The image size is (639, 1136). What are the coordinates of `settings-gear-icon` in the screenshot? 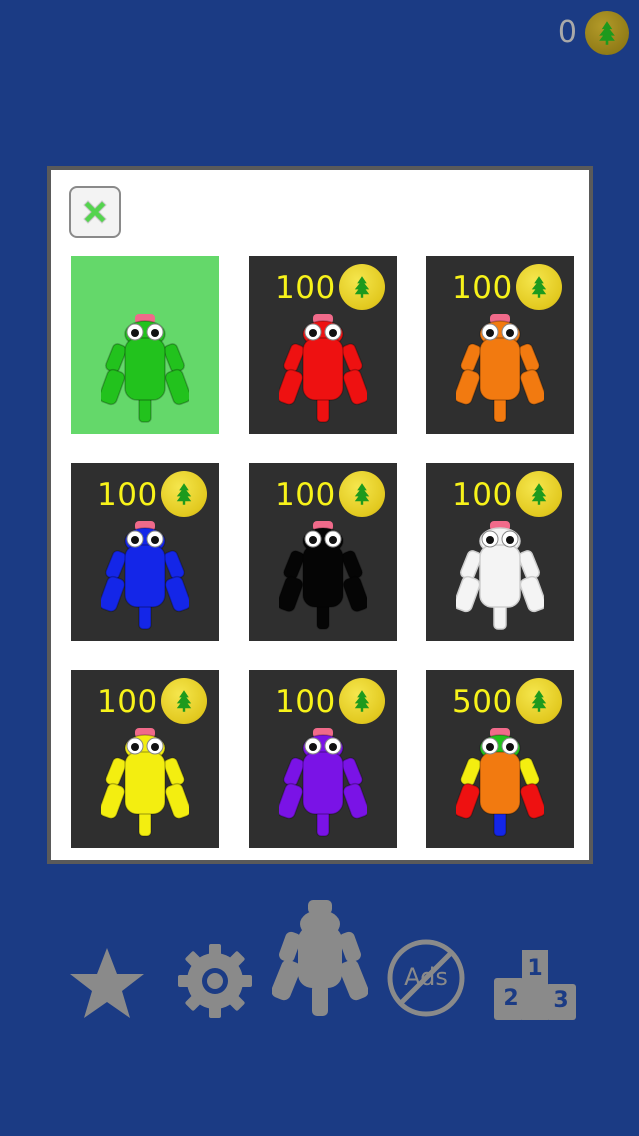 It's located at (215, 981).